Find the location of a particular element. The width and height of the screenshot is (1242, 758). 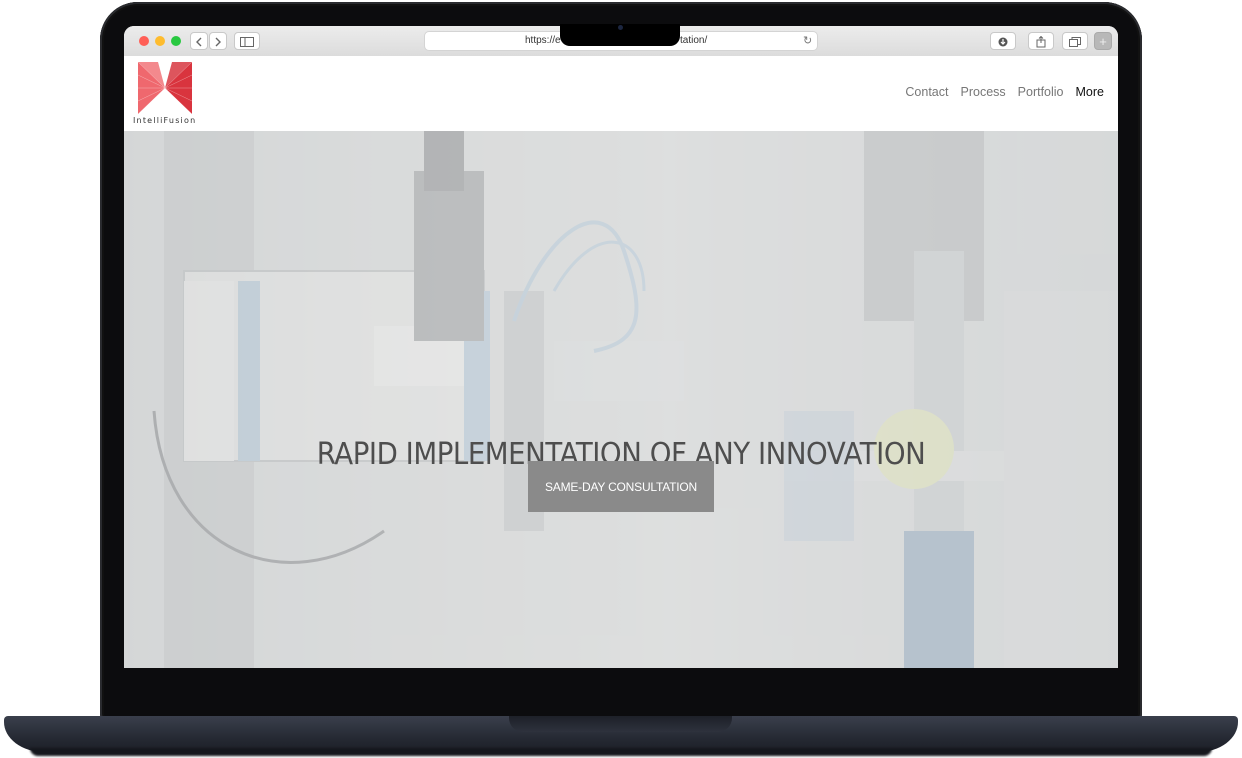

back-button is located at coordinates (199, 41).